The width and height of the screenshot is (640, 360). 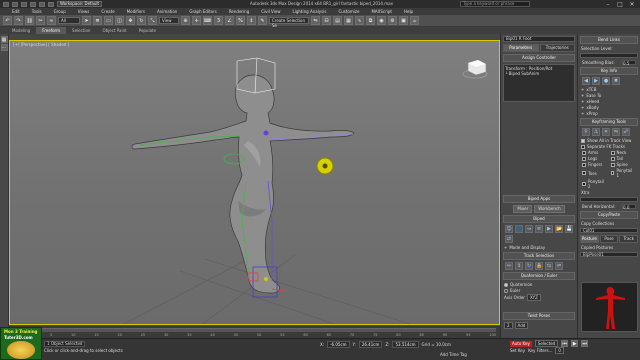 I want to click on keyboard-shortcut-icon: ⌨, so click(x=207, y=20).